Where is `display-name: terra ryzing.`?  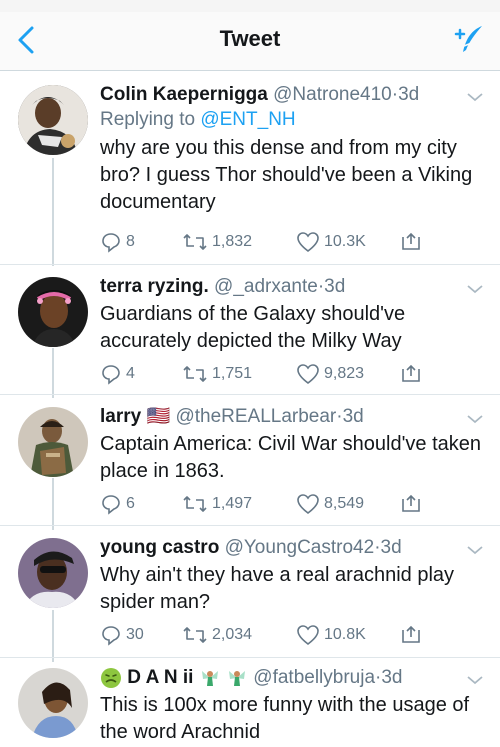
display-name: terra ryzing. is located at coordinates (154, 286).